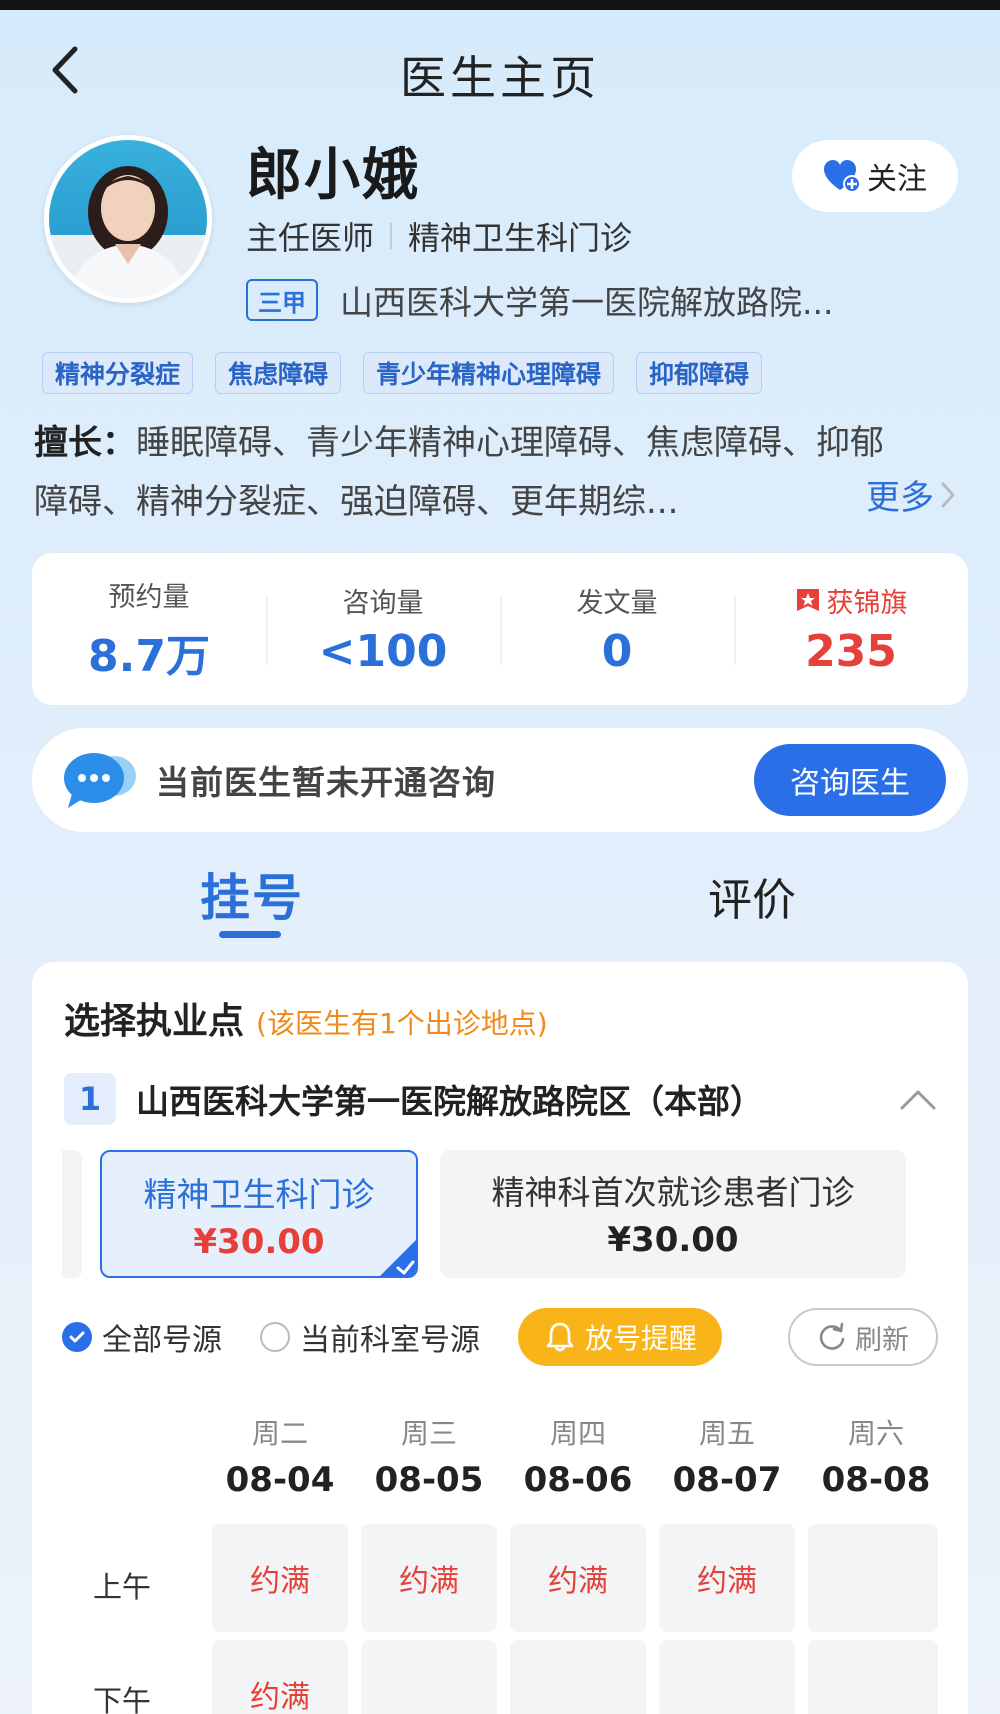  What do you see at coordinates (154, 1021) in the screenshot?
I see `schedule-title: 选择执业点` at bounding box center [154, 1021].